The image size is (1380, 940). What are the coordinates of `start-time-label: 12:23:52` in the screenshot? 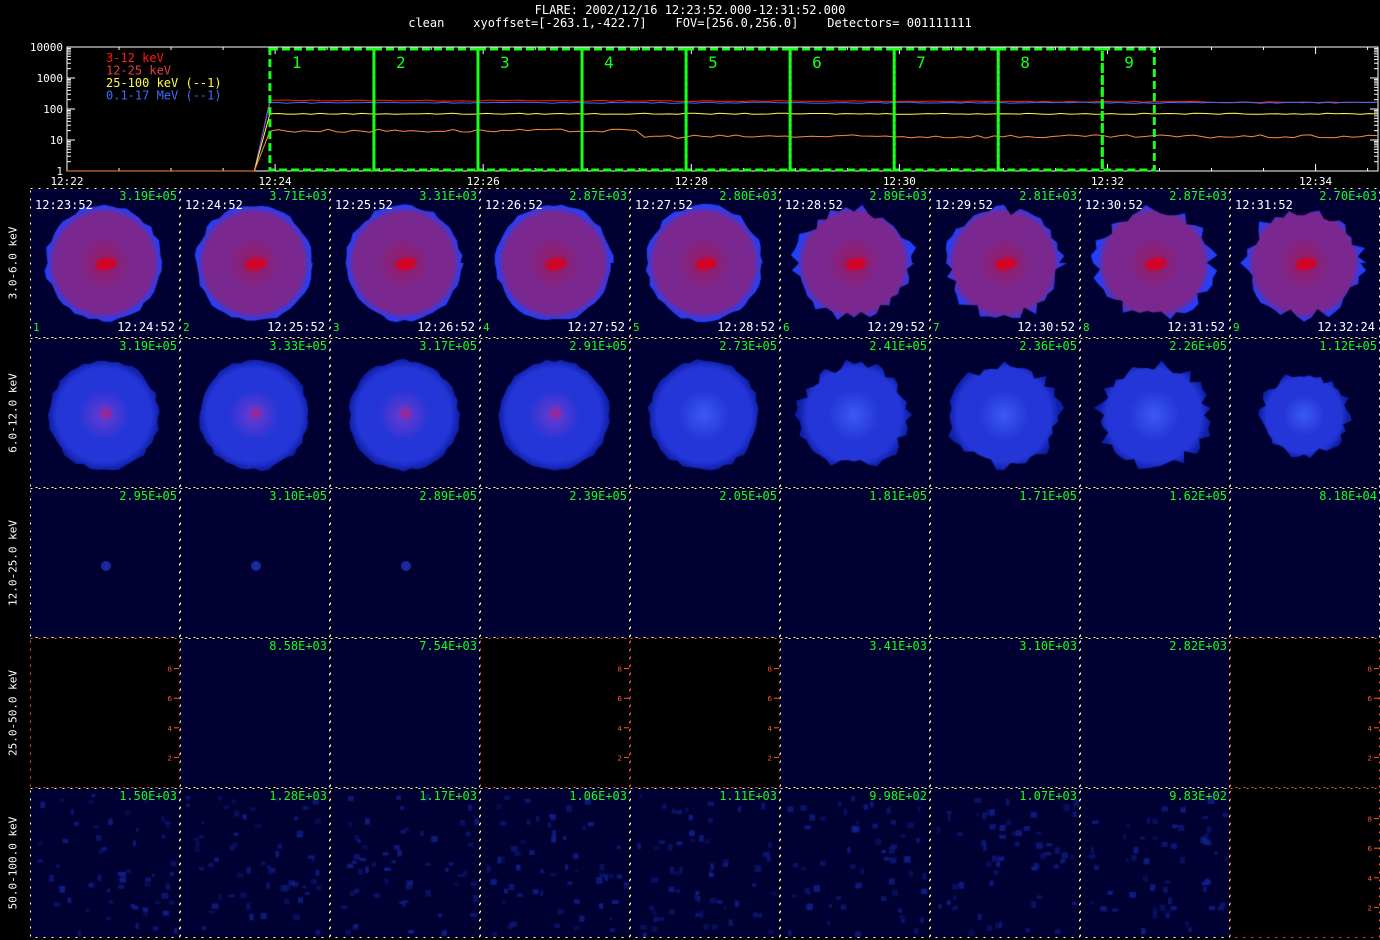 It's located at (64, 205).